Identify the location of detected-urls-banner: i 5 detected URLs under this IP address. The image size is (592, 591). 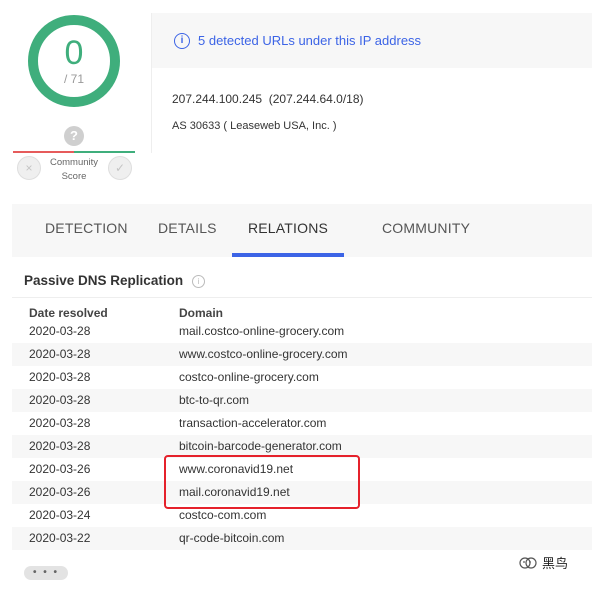
(372, 40).